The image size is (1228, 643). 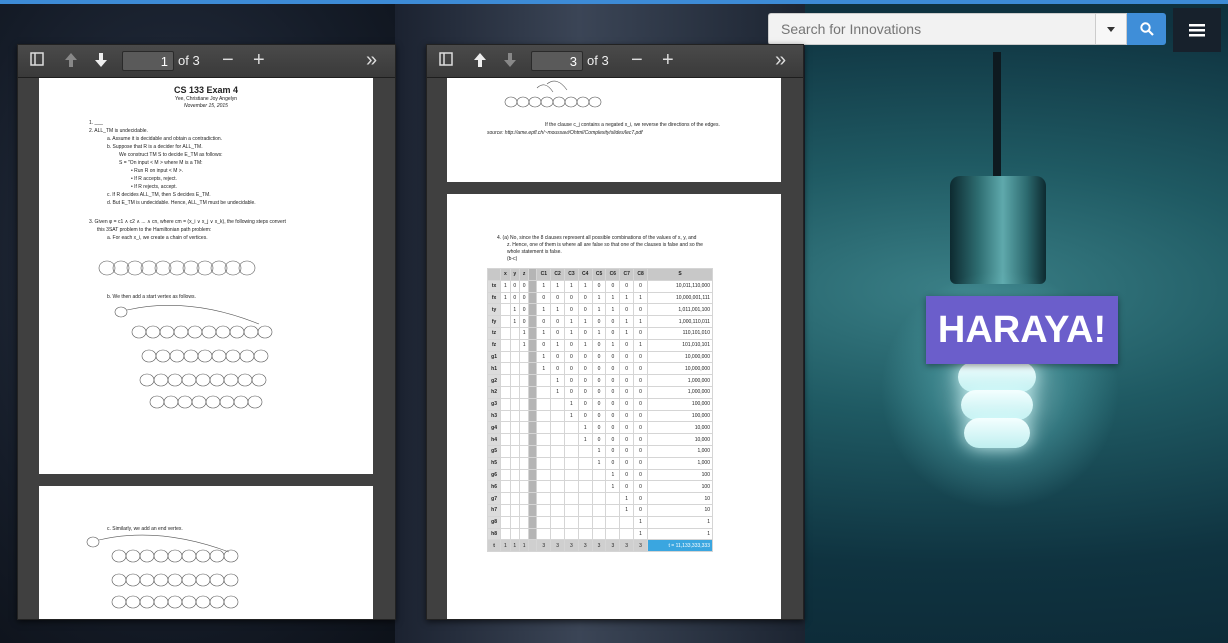 What do you see at coordinates (148, 61) in the screenshot?
I see `page-number-input: 1` at bounding box center [148, 61].